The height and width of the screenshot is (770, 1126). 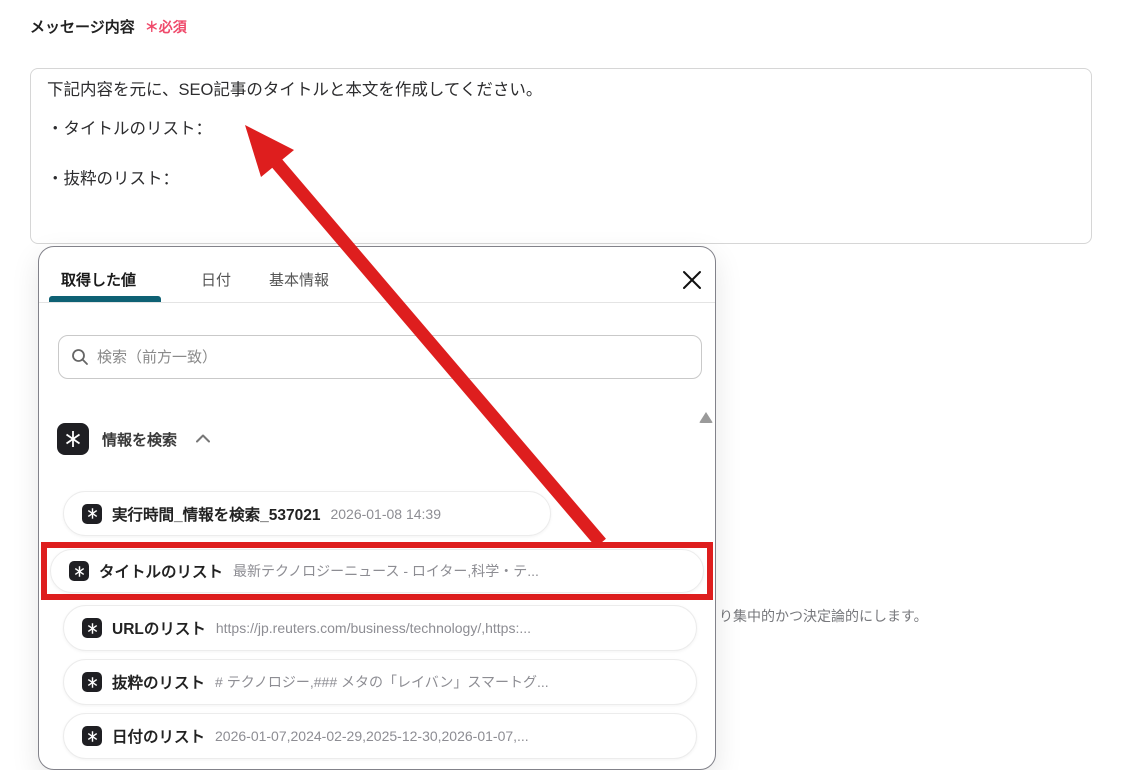 I want to click on tab-retrieved-values: 取得した値, so click(x=98, y=279).